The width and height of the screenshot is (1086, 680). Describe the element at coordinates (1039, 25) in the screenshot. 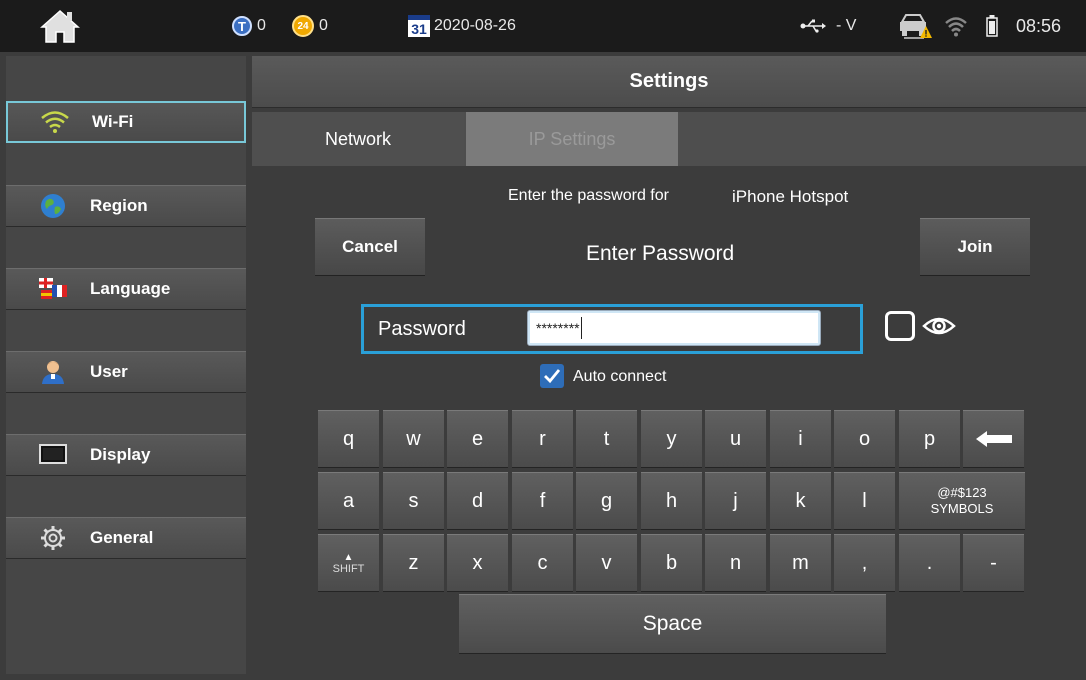

I see `clock: 08:56` at that location.